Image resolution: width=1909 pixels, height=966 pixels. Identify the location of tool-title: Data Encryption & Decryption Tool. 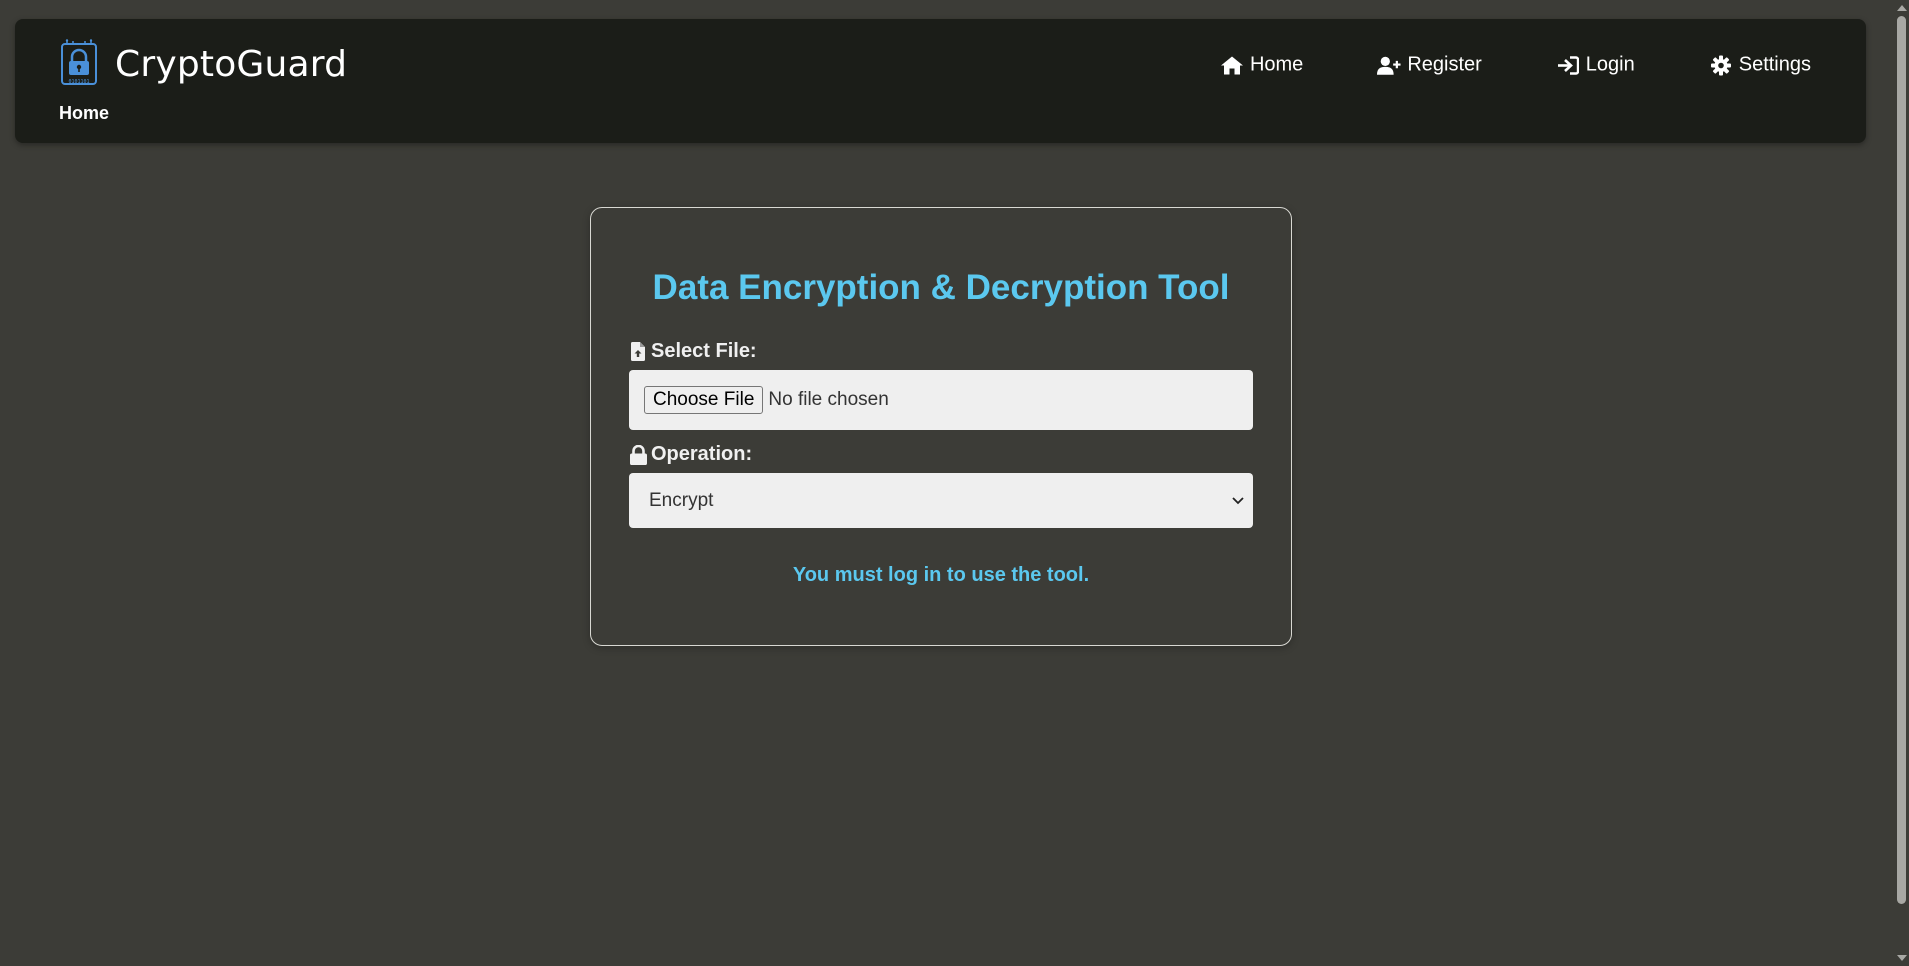
(941, 287).